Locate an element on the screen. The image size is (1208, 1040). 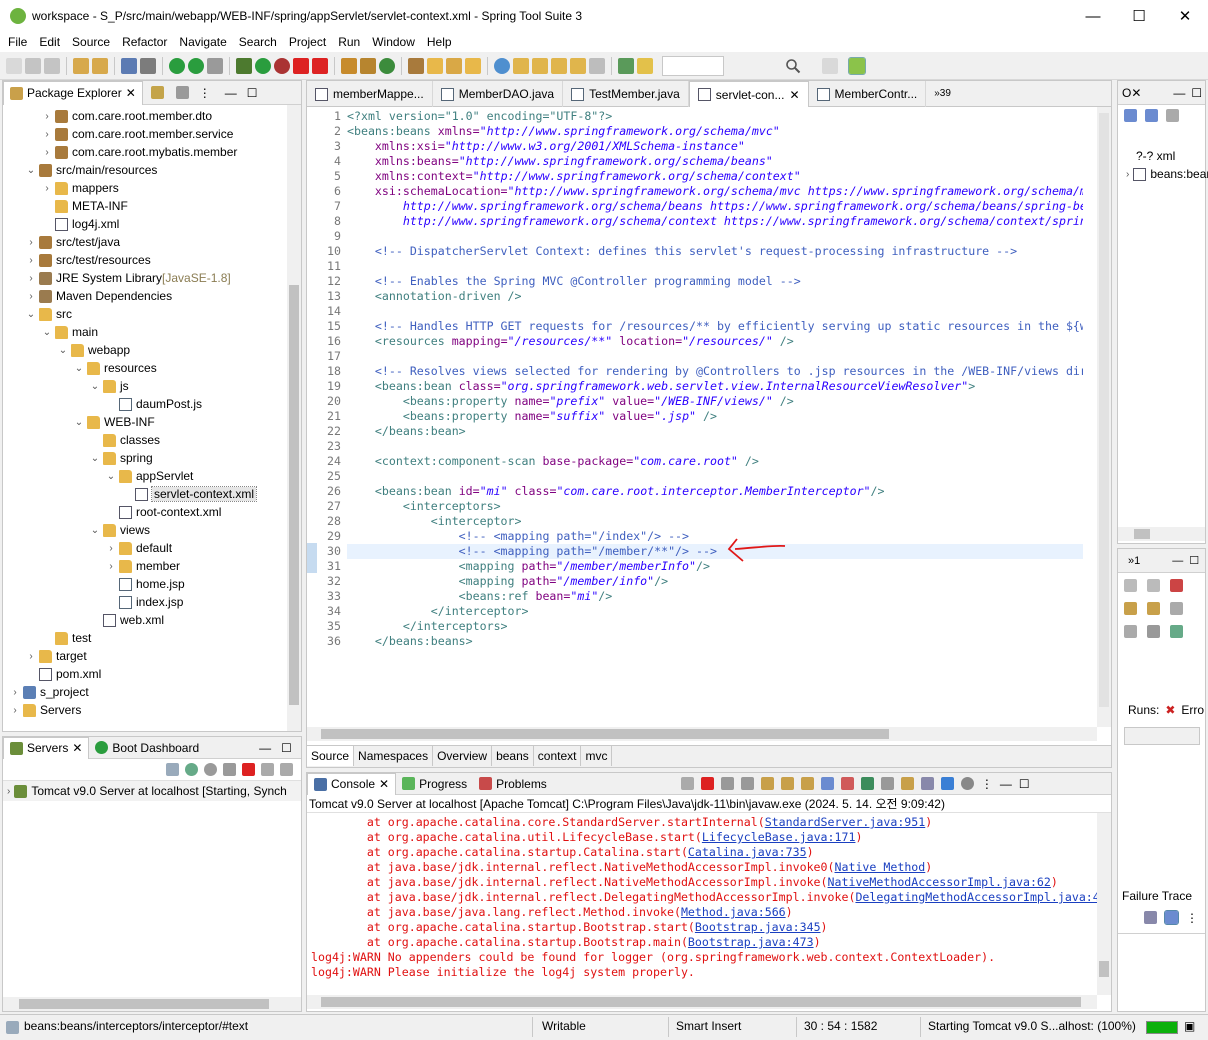
menu-help: Help is located at coordinates (439, 42).